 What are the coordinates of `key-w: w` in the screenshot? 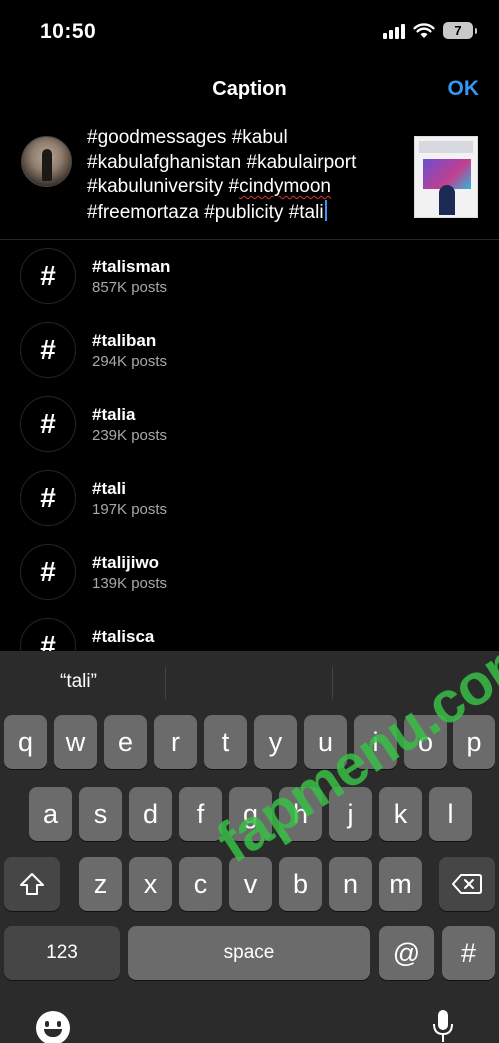 It's located at (75, 742).